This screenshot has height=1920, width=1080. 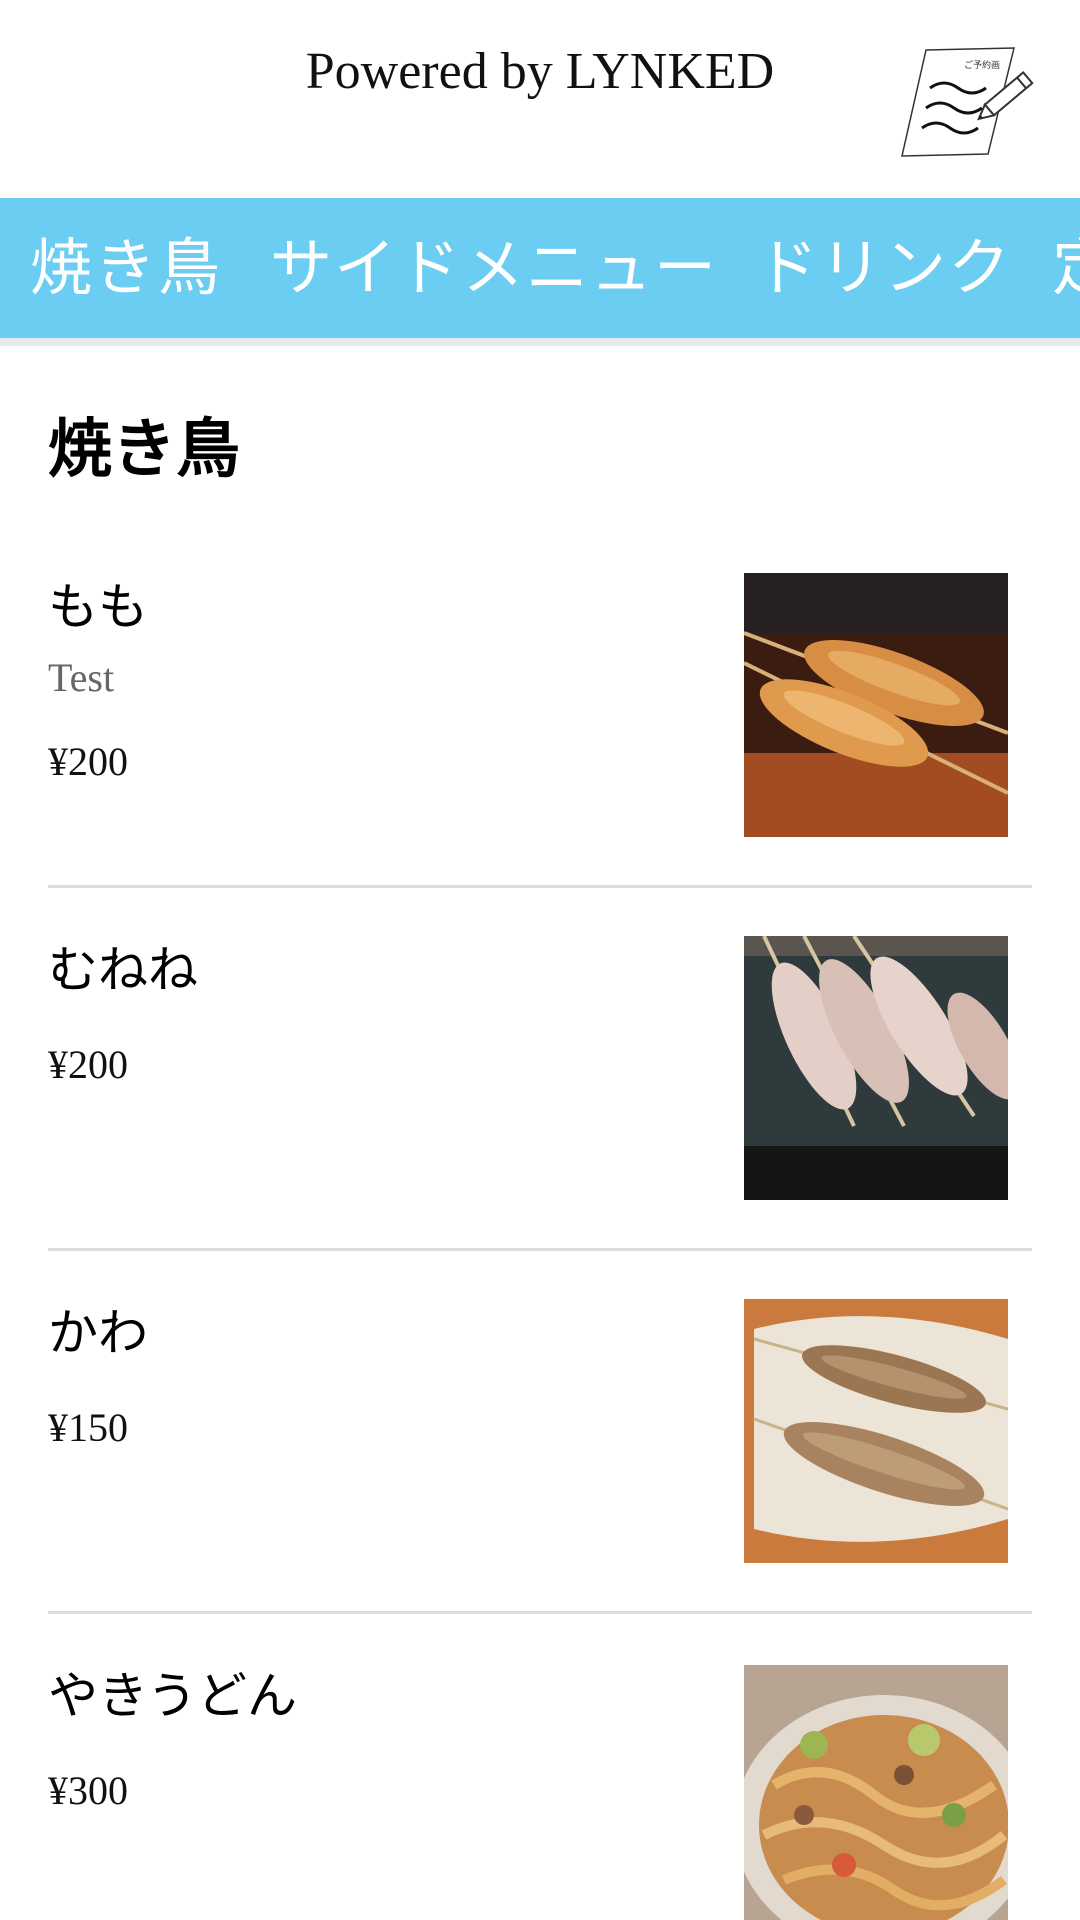 What do you see at coordinates (540, 1791) in the screenshot?
I see `menu-item: やきうどん ¥300` at bounding box center [540, 1791].